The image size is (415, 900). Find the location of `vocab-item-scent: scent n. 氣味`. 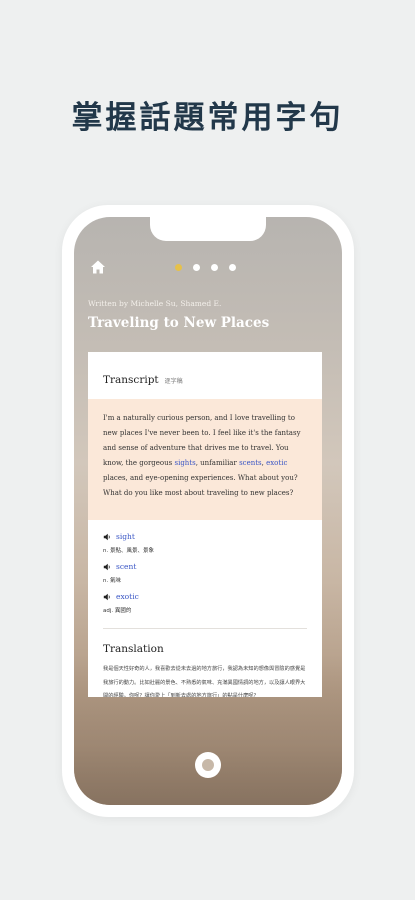

vocab-item-scent: scent n. 氣味 is located at coordinates (119, 573).